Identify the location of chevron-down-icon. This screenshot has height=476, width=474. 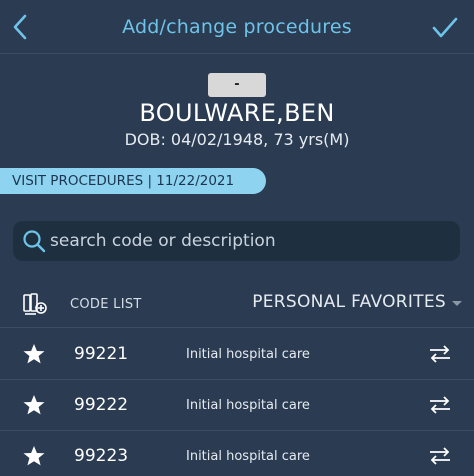
(457, 303).